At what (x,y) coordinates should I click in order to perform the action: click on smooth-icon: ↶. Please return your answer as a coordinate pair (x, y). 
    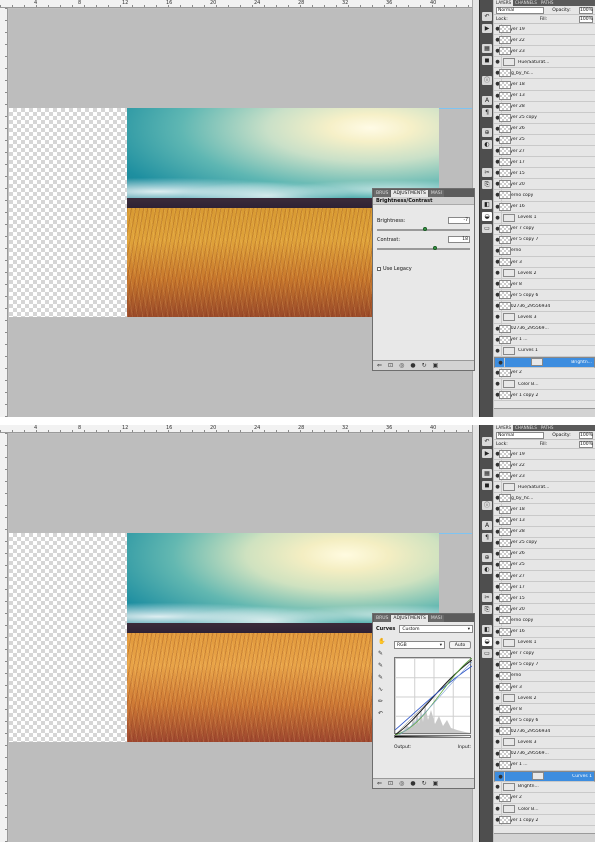
    Looking at the image, I should click on (384, 713).